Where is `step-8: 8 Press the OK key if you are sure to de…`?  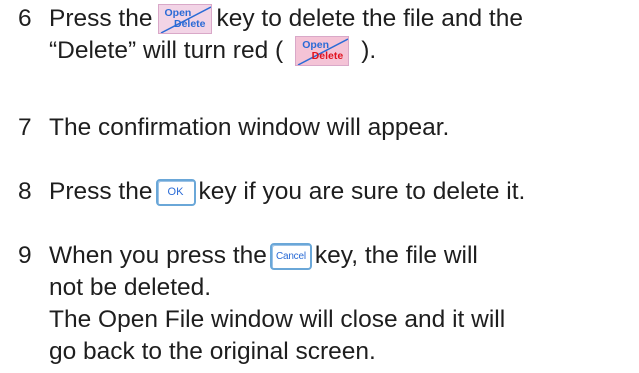
step-8: 8 Press the OK key if you are sure to de… is located at coordinates (326, 192).